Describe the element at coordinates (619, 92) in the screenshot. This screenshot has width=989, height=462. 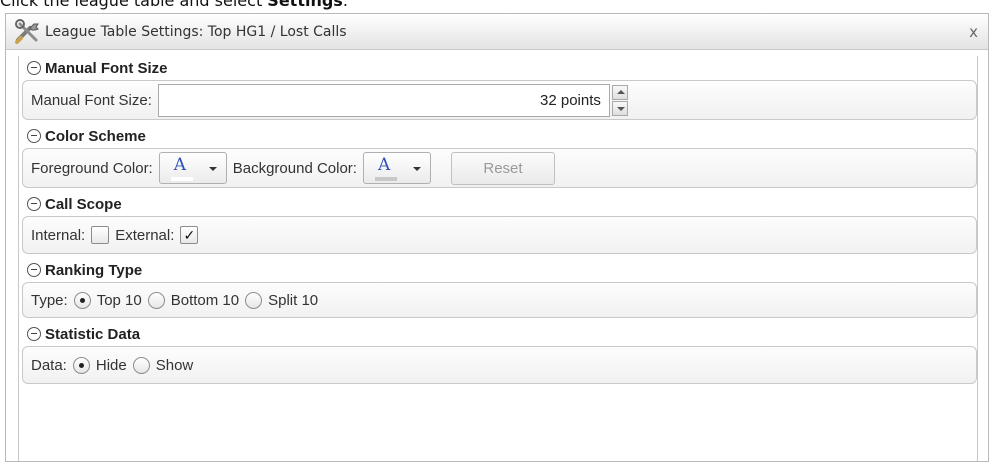
I see `spin-up-button` at that location.